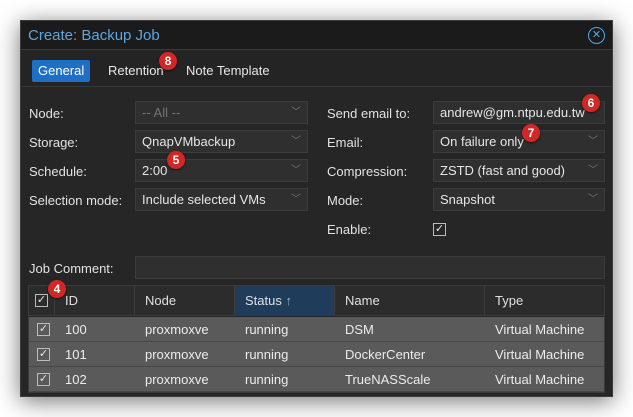 The height and width of the screenshot is (417, 633). Describe the element at coordinates (367, 171) in the screenshot. I see `compression-label: Compression:` at that location.